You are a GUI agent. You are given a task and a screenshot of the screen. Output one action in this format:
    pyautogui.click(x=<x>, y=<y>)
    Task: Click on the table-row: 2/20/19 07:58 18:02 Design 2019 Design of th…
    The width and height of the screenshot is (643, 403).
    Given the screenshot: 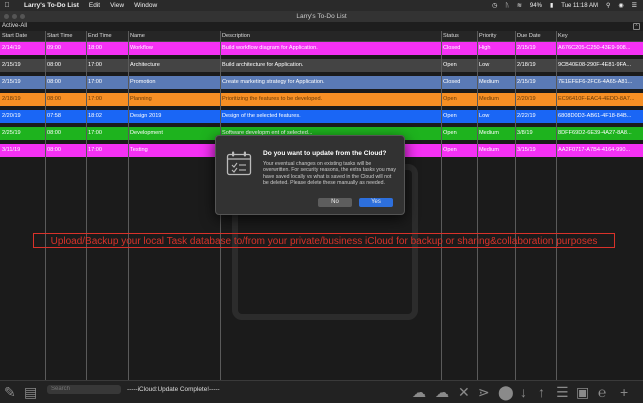 What is the action you would take?
    pyautogui.click(x=321, y=116)
    